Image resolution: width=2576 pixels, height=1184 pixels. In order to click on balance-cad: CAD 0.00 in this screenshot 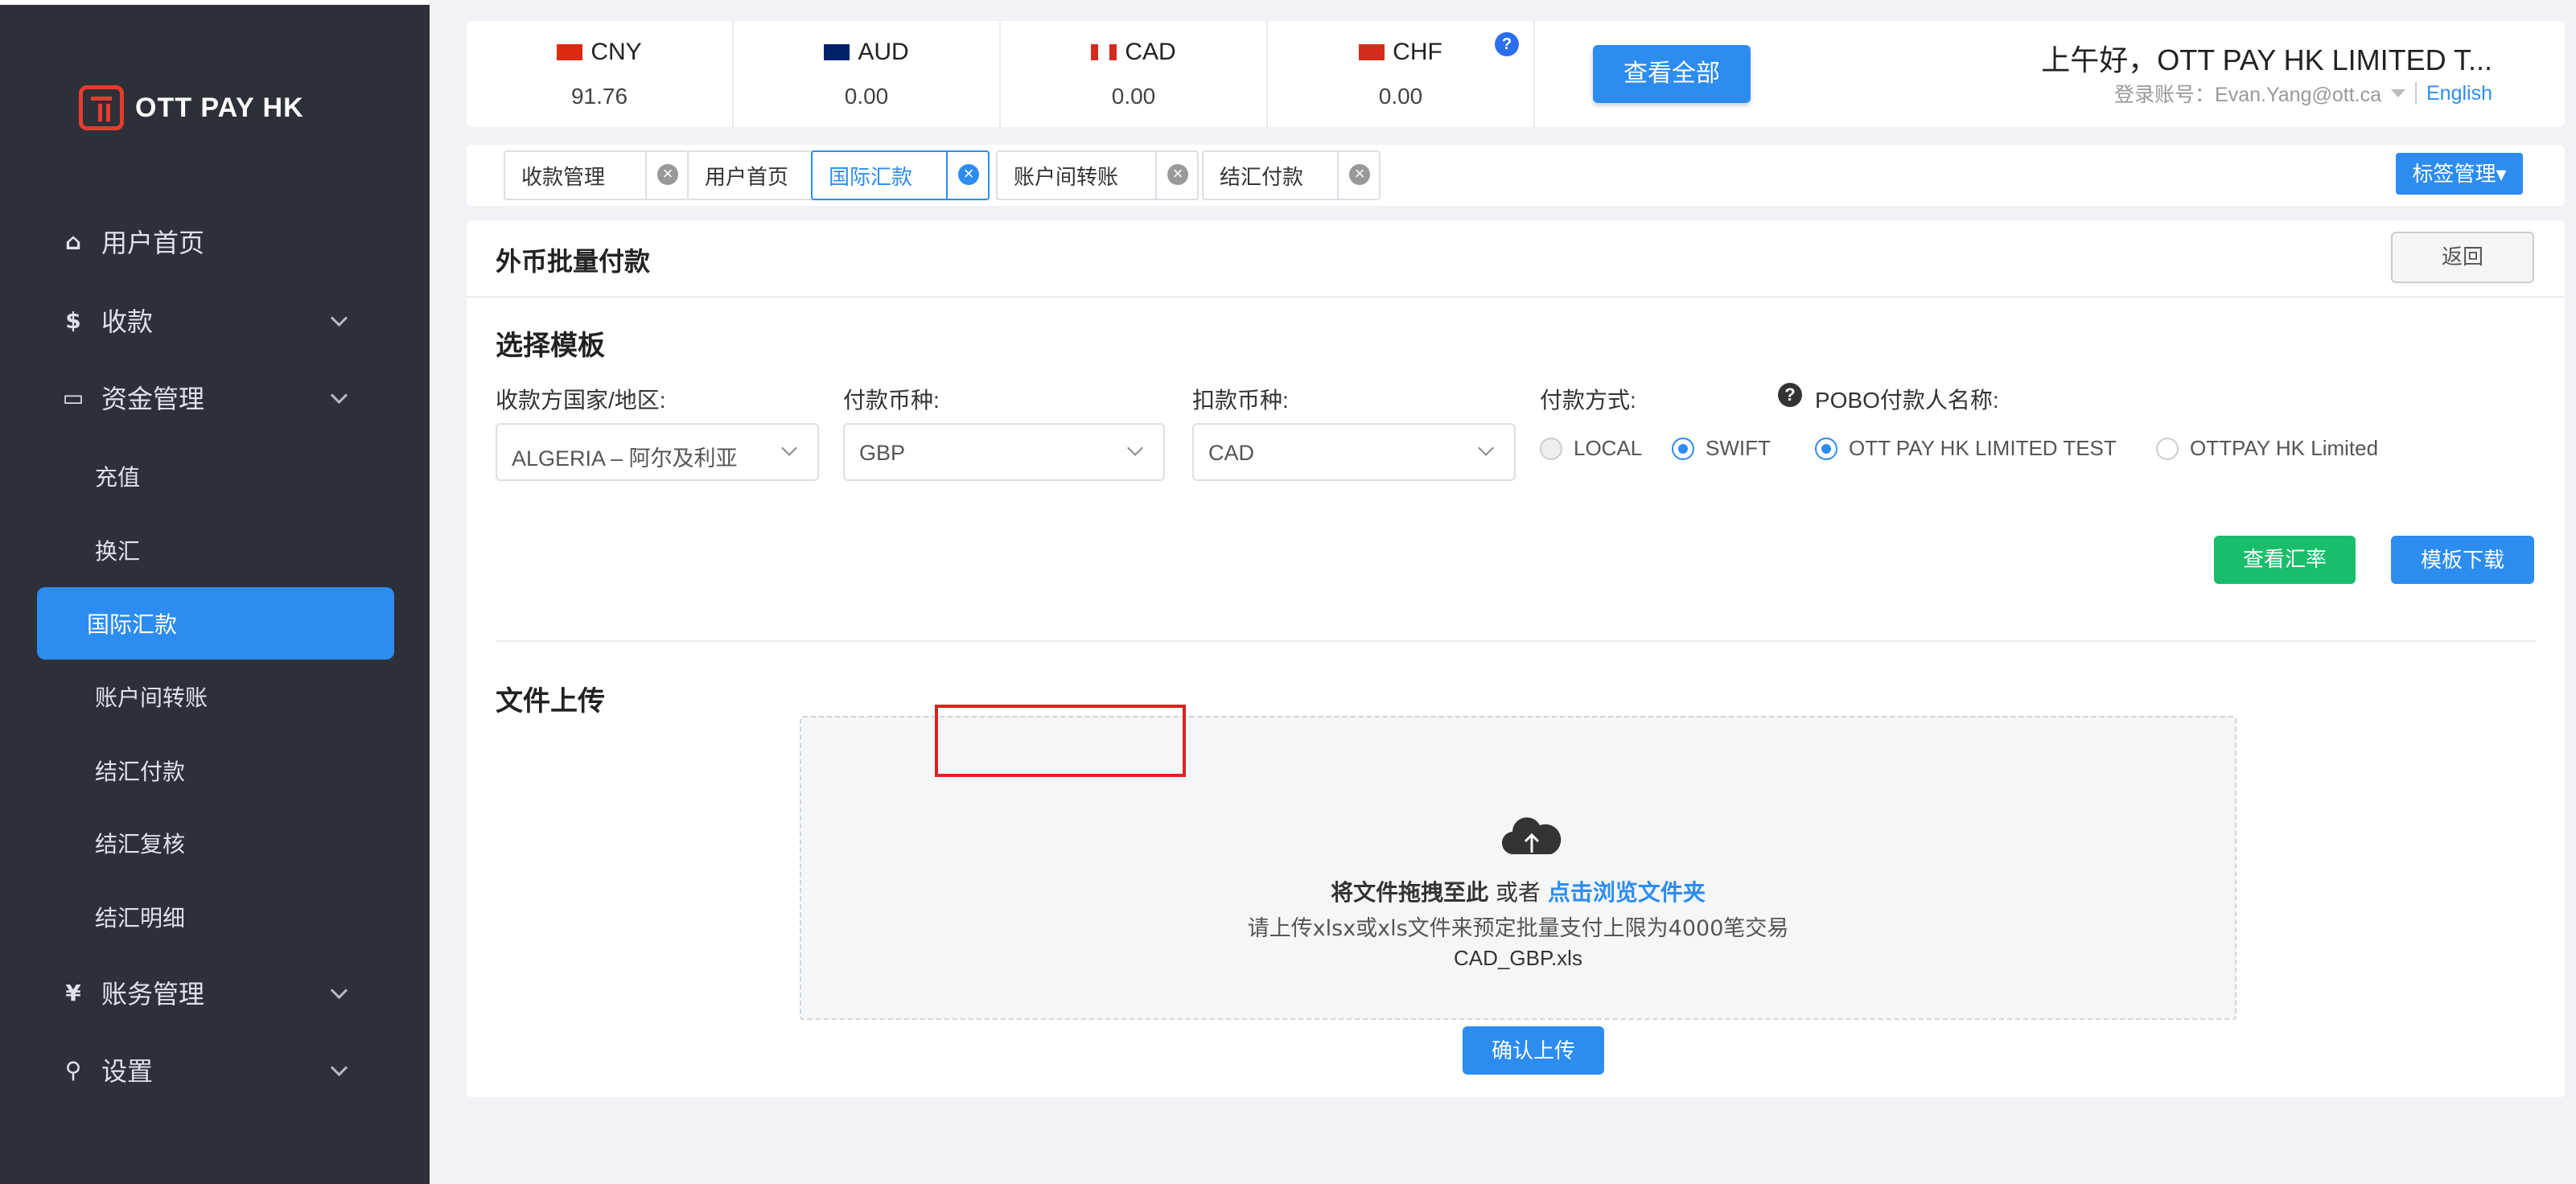, I will do `click(1134, 74)`.